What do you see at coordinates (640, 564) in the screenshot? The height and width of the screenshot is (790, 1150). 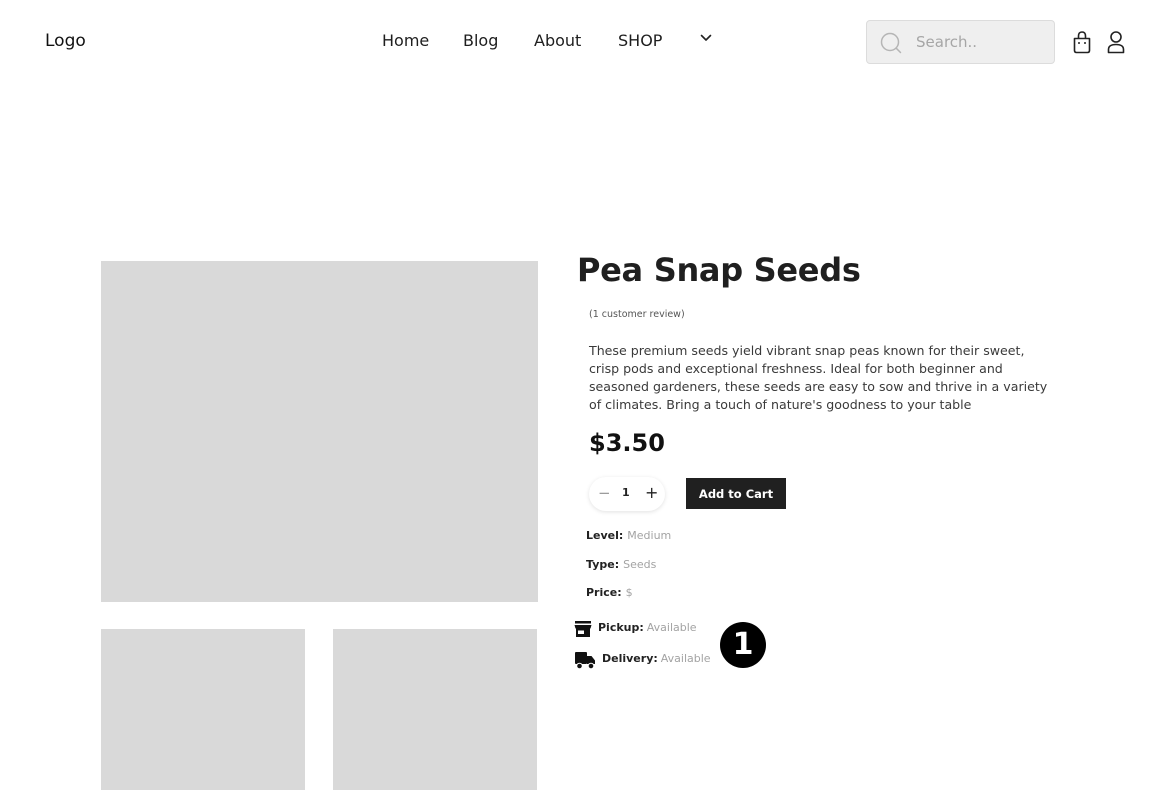 I see `attribute-value: Seeds` at bounding box center [640, 564].